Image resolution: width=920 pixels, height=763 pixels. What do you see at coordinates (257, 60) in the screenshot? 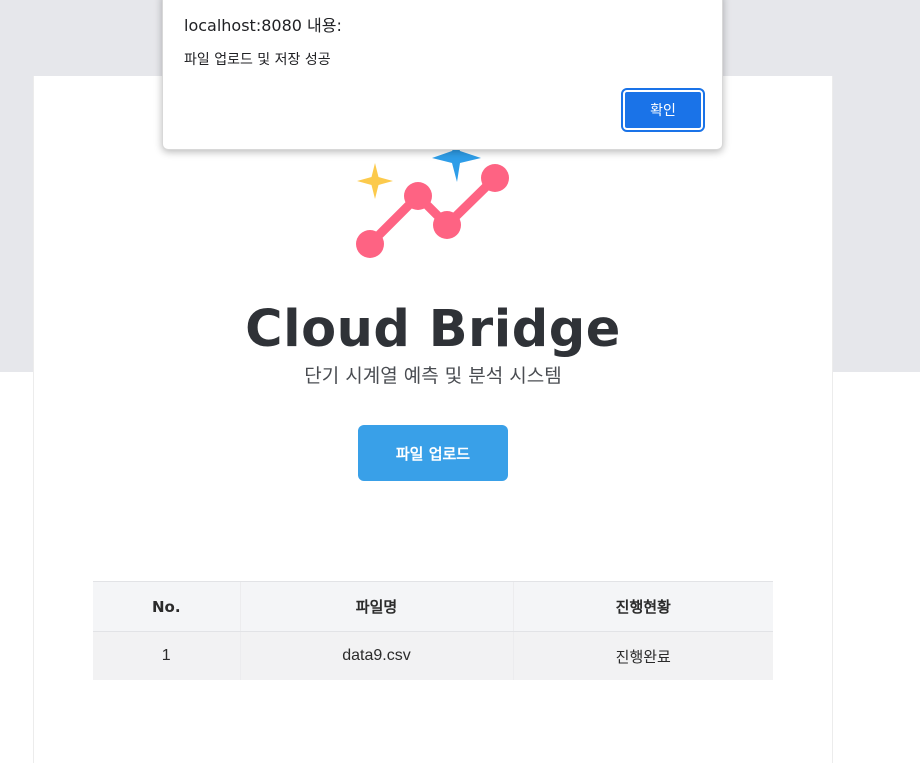
I see `dialog-message: 파일 업로드 및 저장 성공` at bounding box center [257, 60].